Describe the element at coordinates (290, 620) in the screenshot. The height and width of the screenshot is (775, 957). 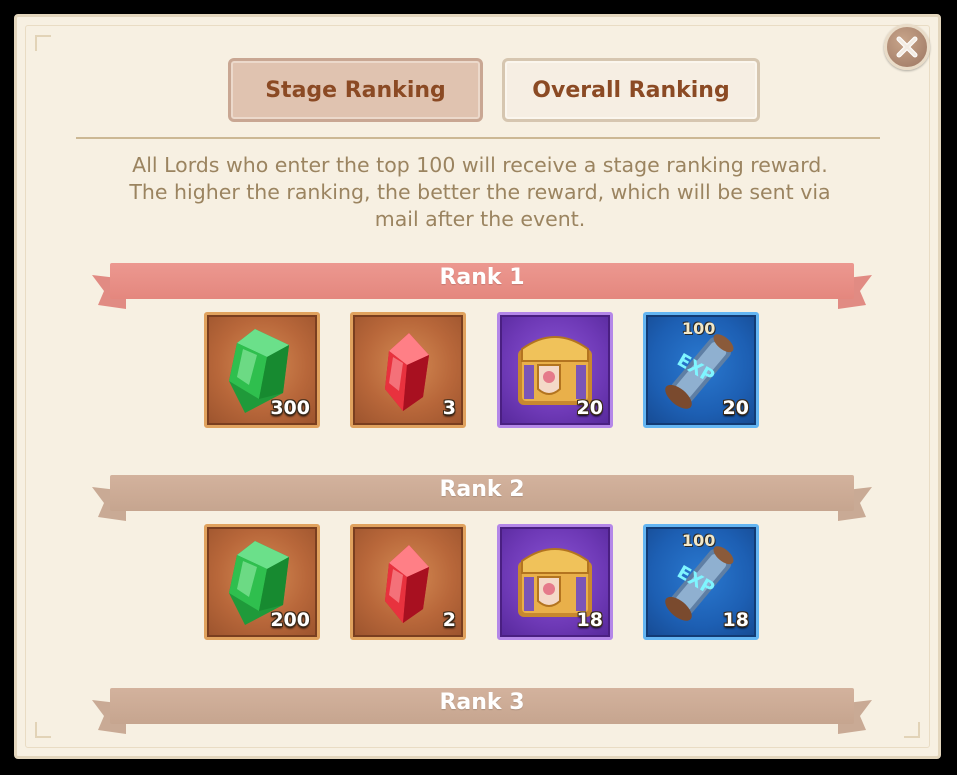
I see `reward-quantity: 200` at that location.